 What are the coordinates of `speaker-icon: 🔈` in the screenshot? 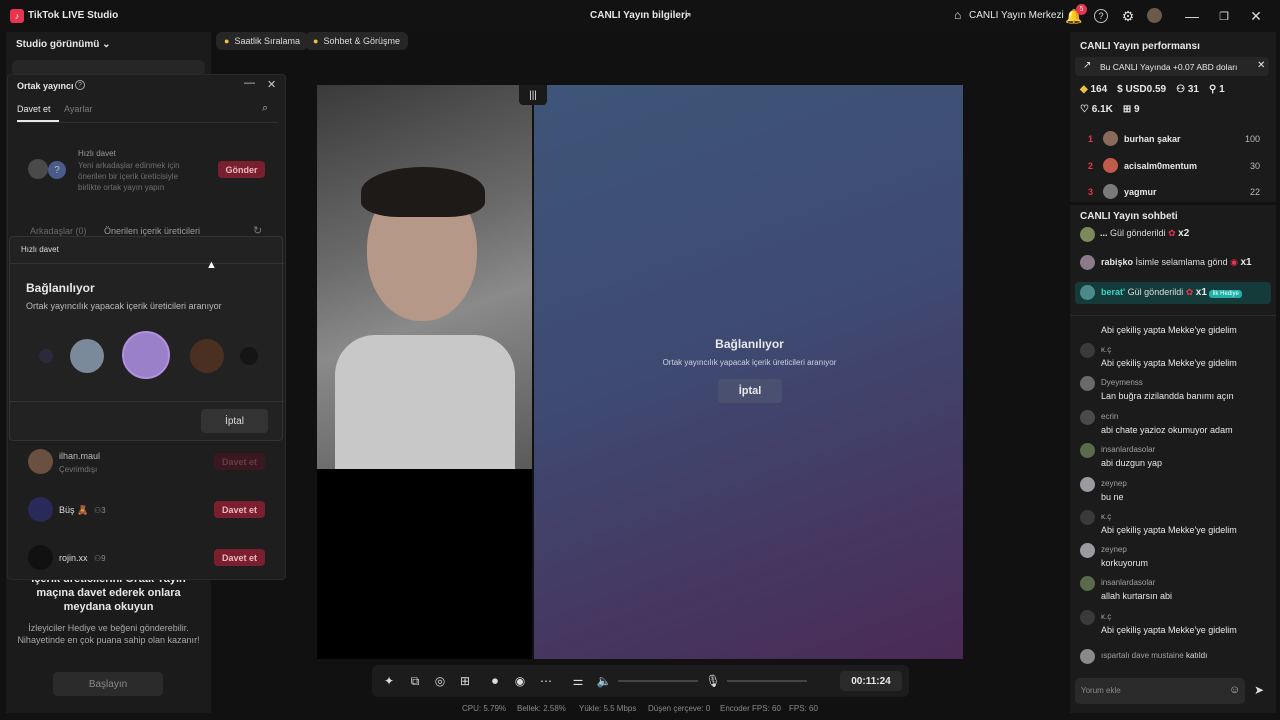 It's located at (604, 681).